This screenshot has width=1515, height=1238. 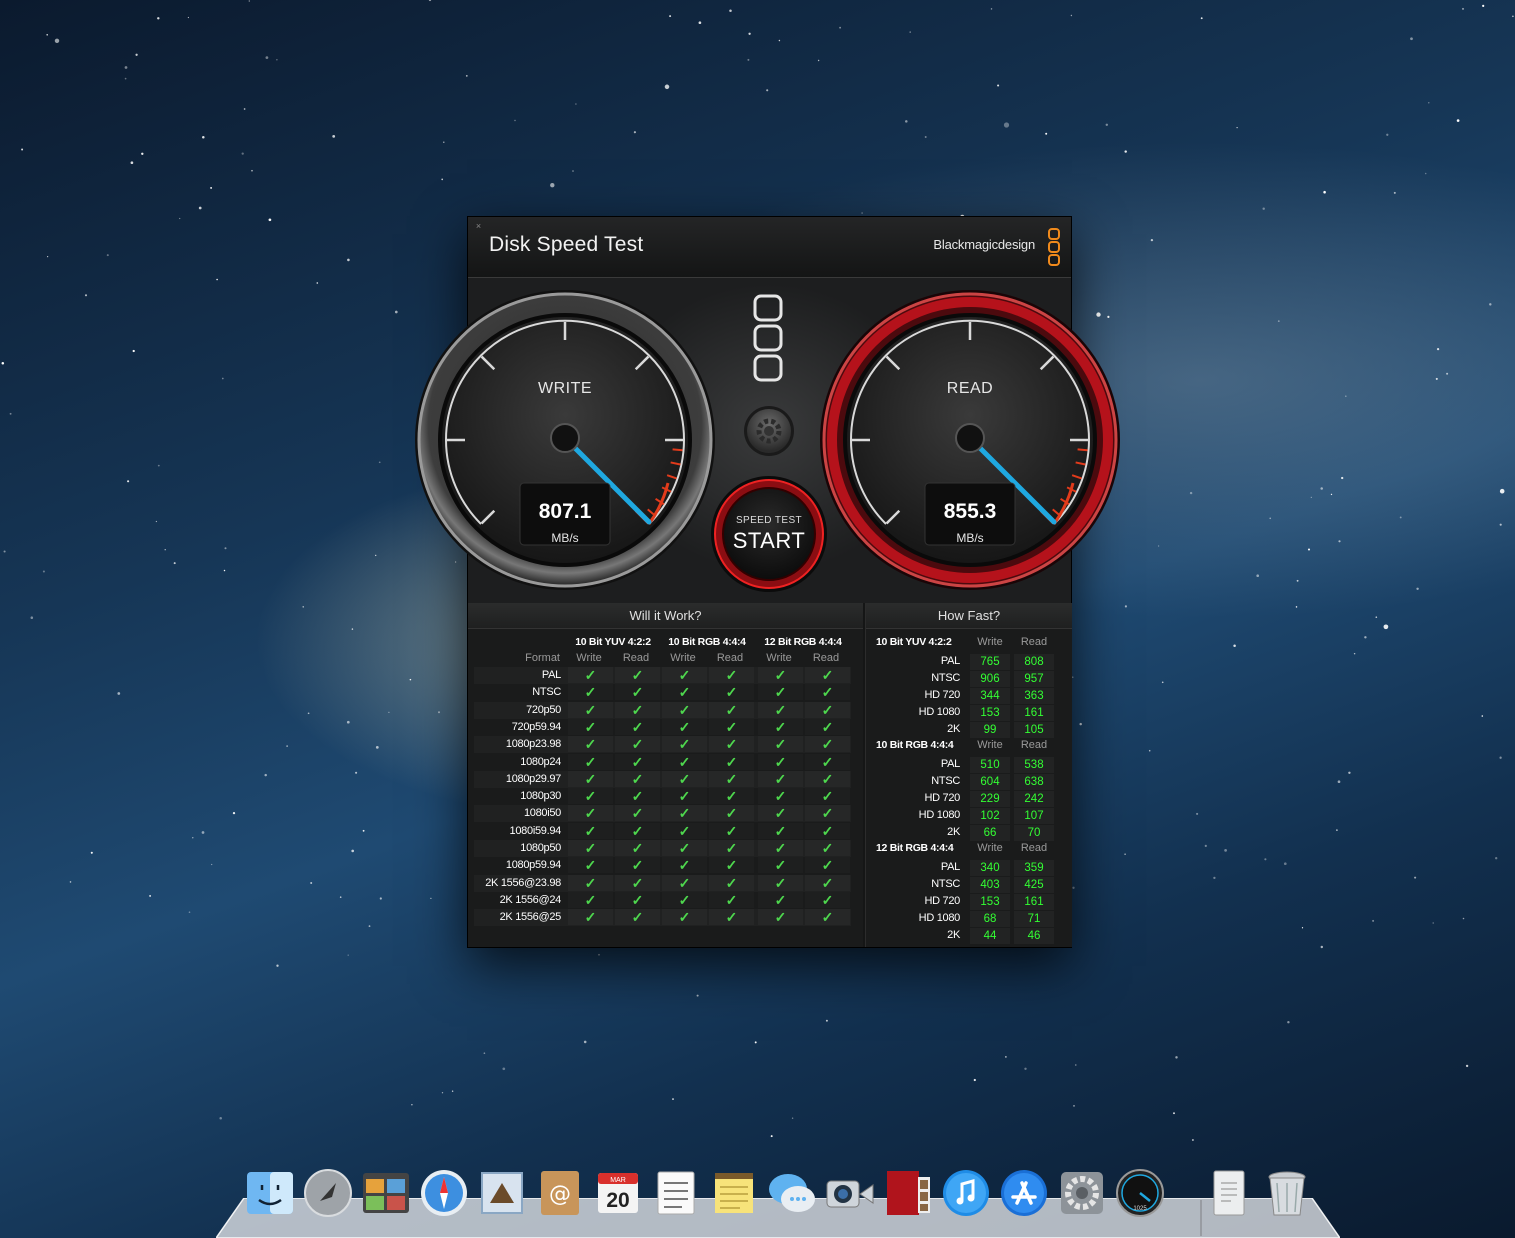 I want to click on read-speed-cell: 70, so click(x=1034, y=832).